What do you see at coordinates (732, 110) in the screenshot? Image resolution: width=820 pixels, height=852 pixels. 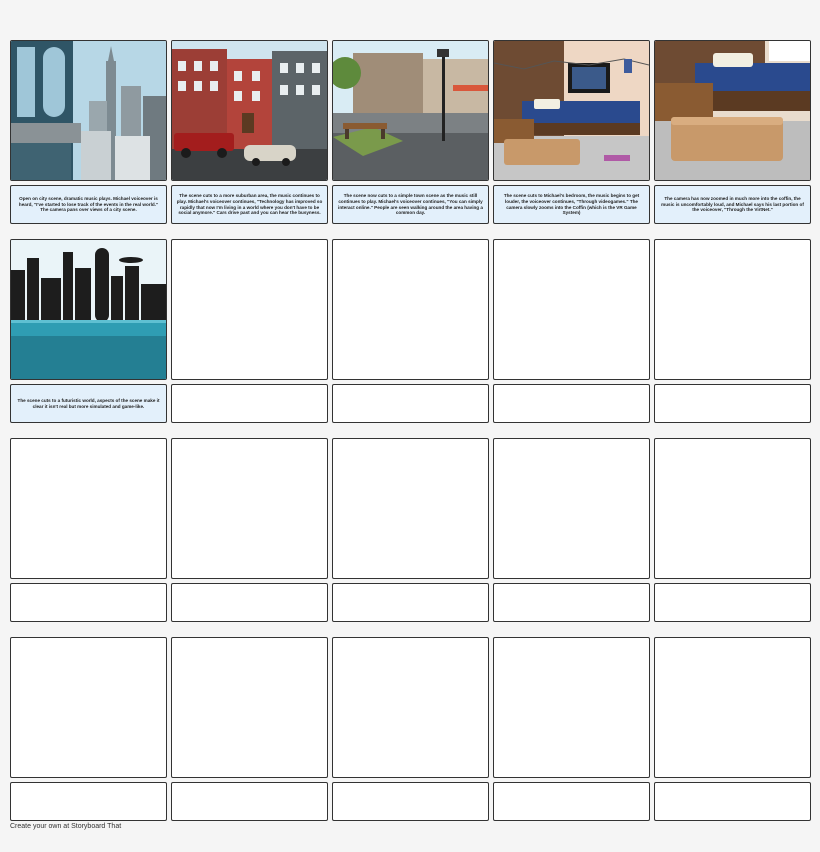 I see `scene-coffin-image` at bounding box center [732, 110].